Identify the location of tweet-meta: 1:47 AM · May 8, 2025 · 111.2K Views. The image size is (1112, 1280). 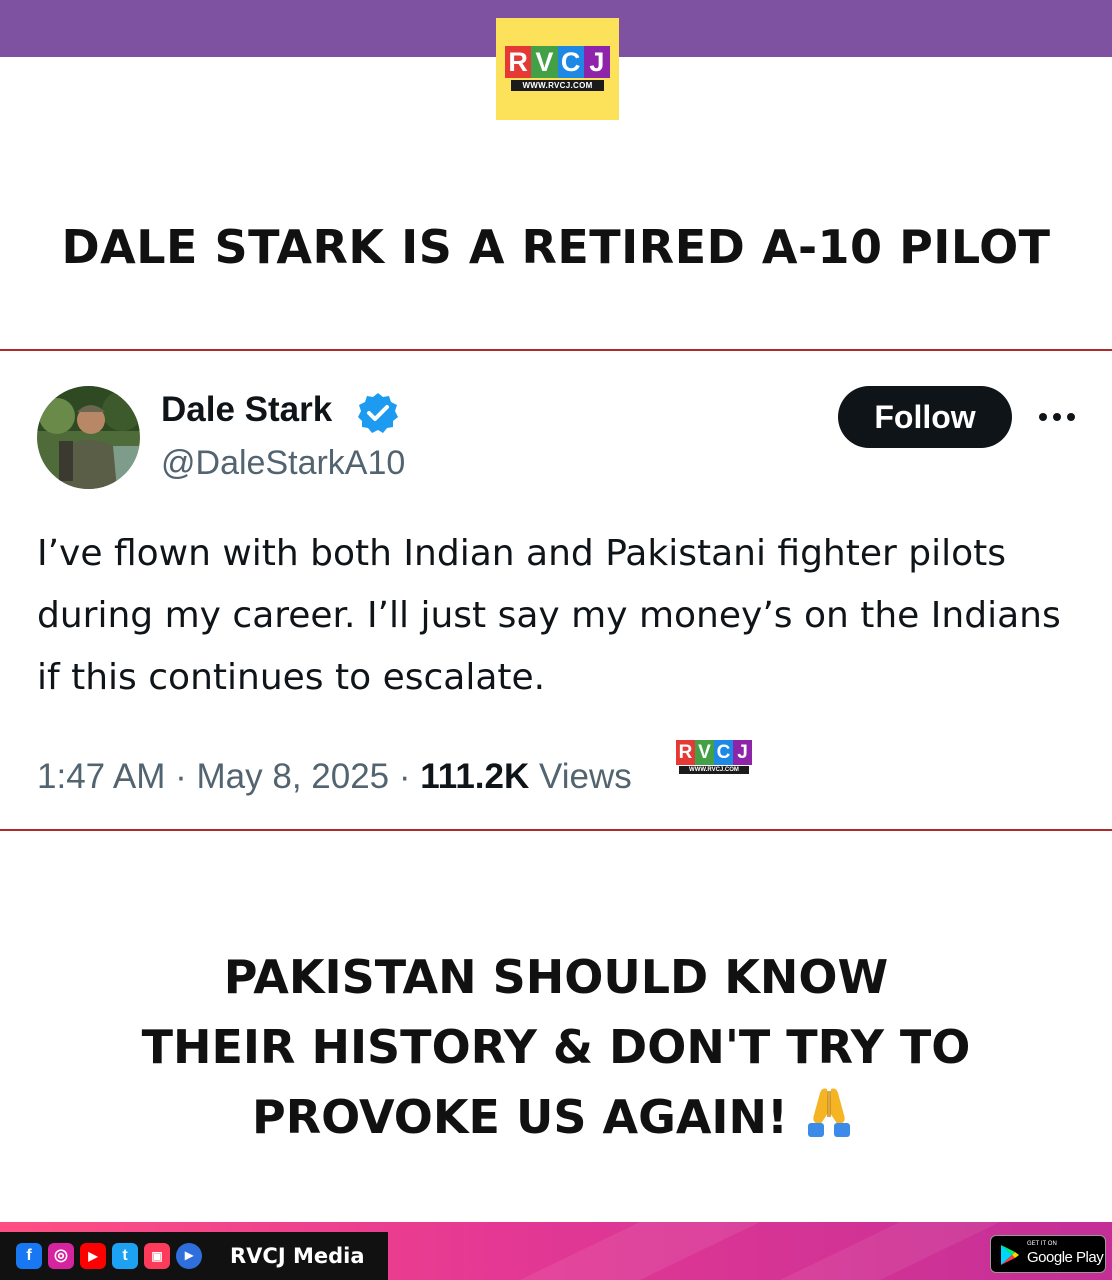
(334, 777).